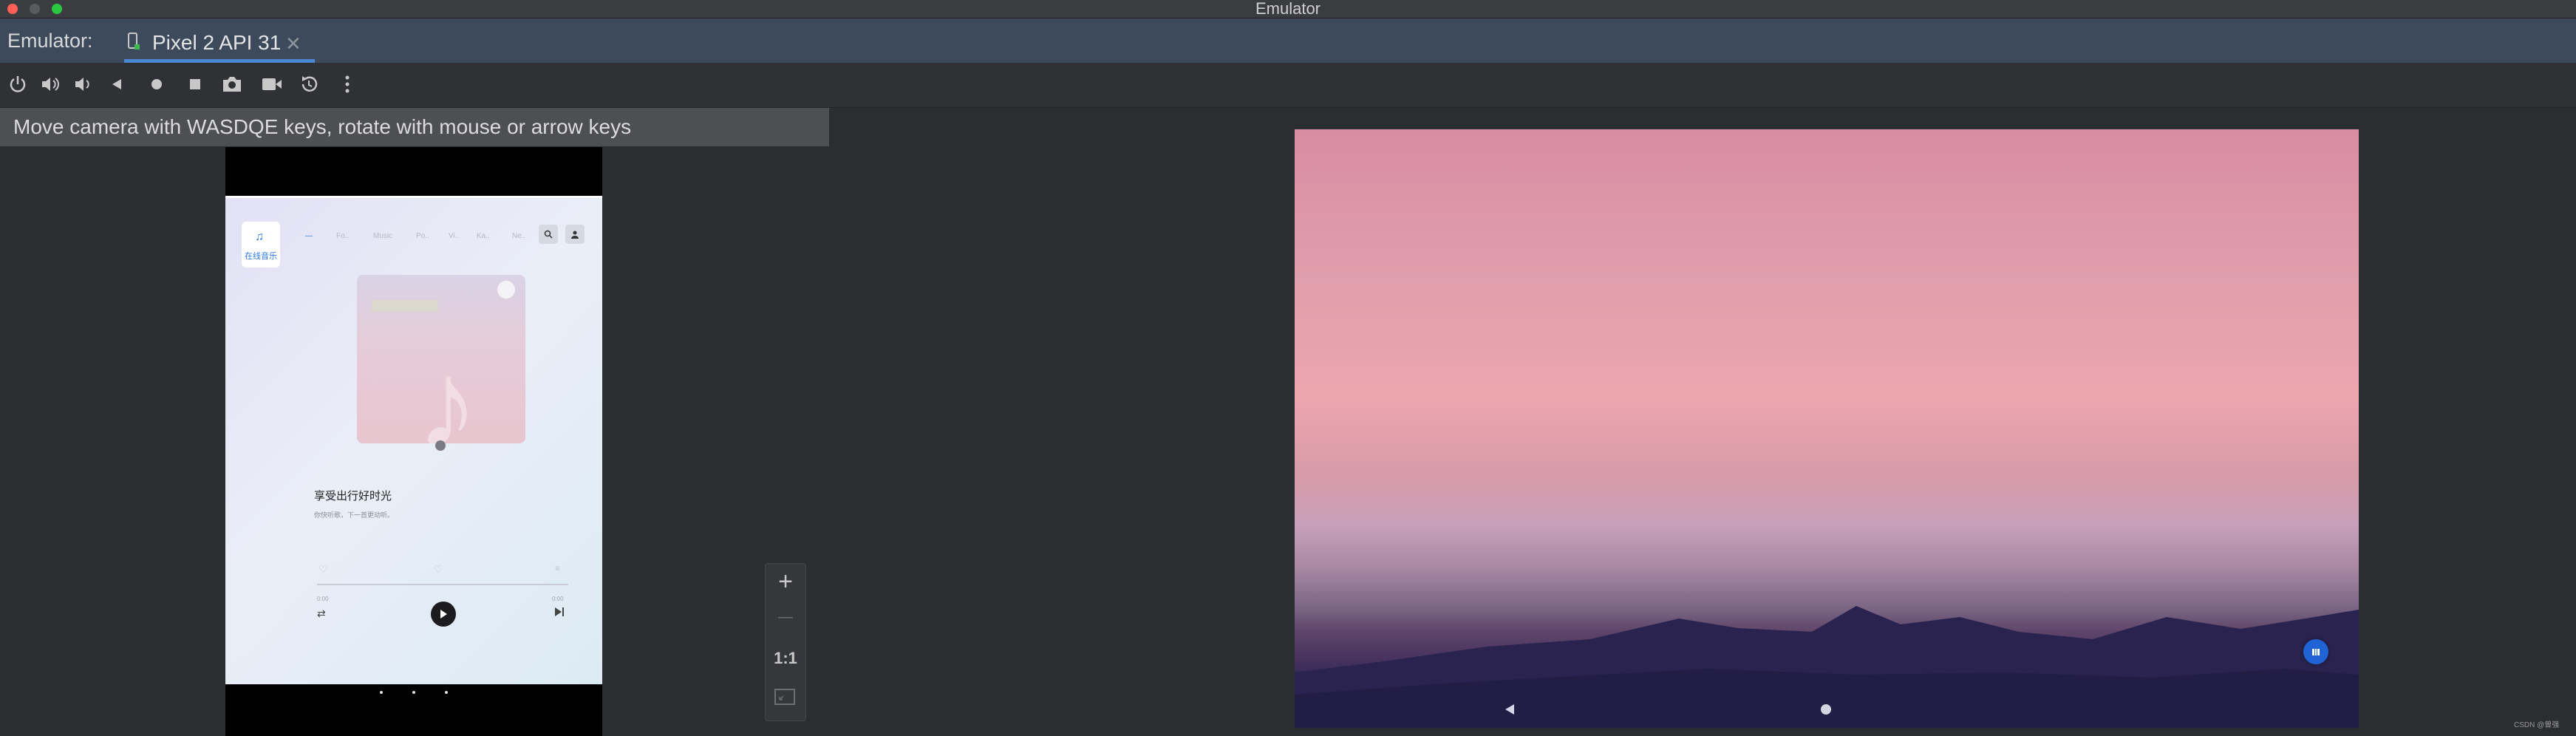 Image resolution: width=2576 pixels, height=736 pixels. What do you see at coordinates (454, 236) in the screenshot?
I see `nav-tab-video: Vi..` at bounding box center [454, 236].